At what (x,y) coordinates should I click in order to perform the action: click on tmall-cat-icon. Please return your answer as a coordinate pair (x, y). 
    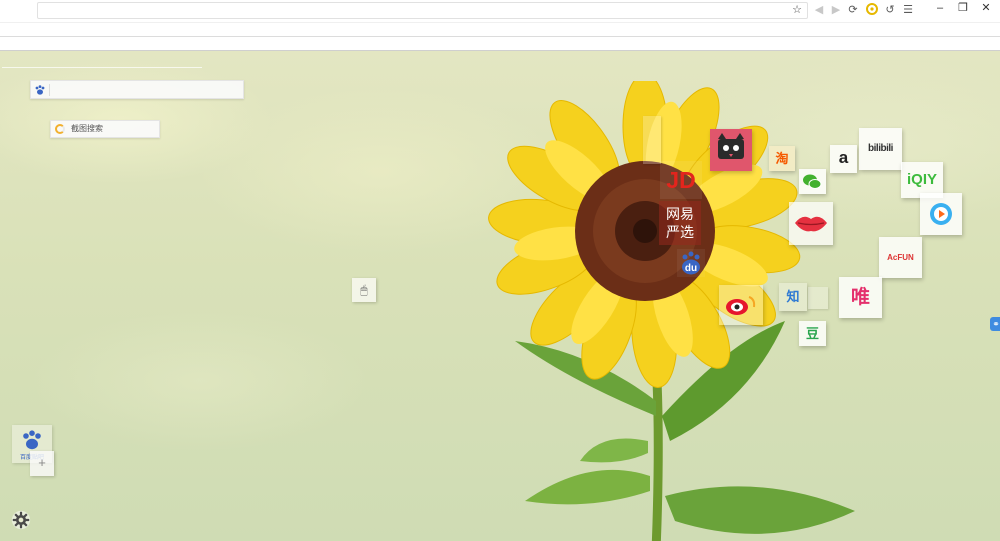
    Looking at the image, I should click on (731, 146).